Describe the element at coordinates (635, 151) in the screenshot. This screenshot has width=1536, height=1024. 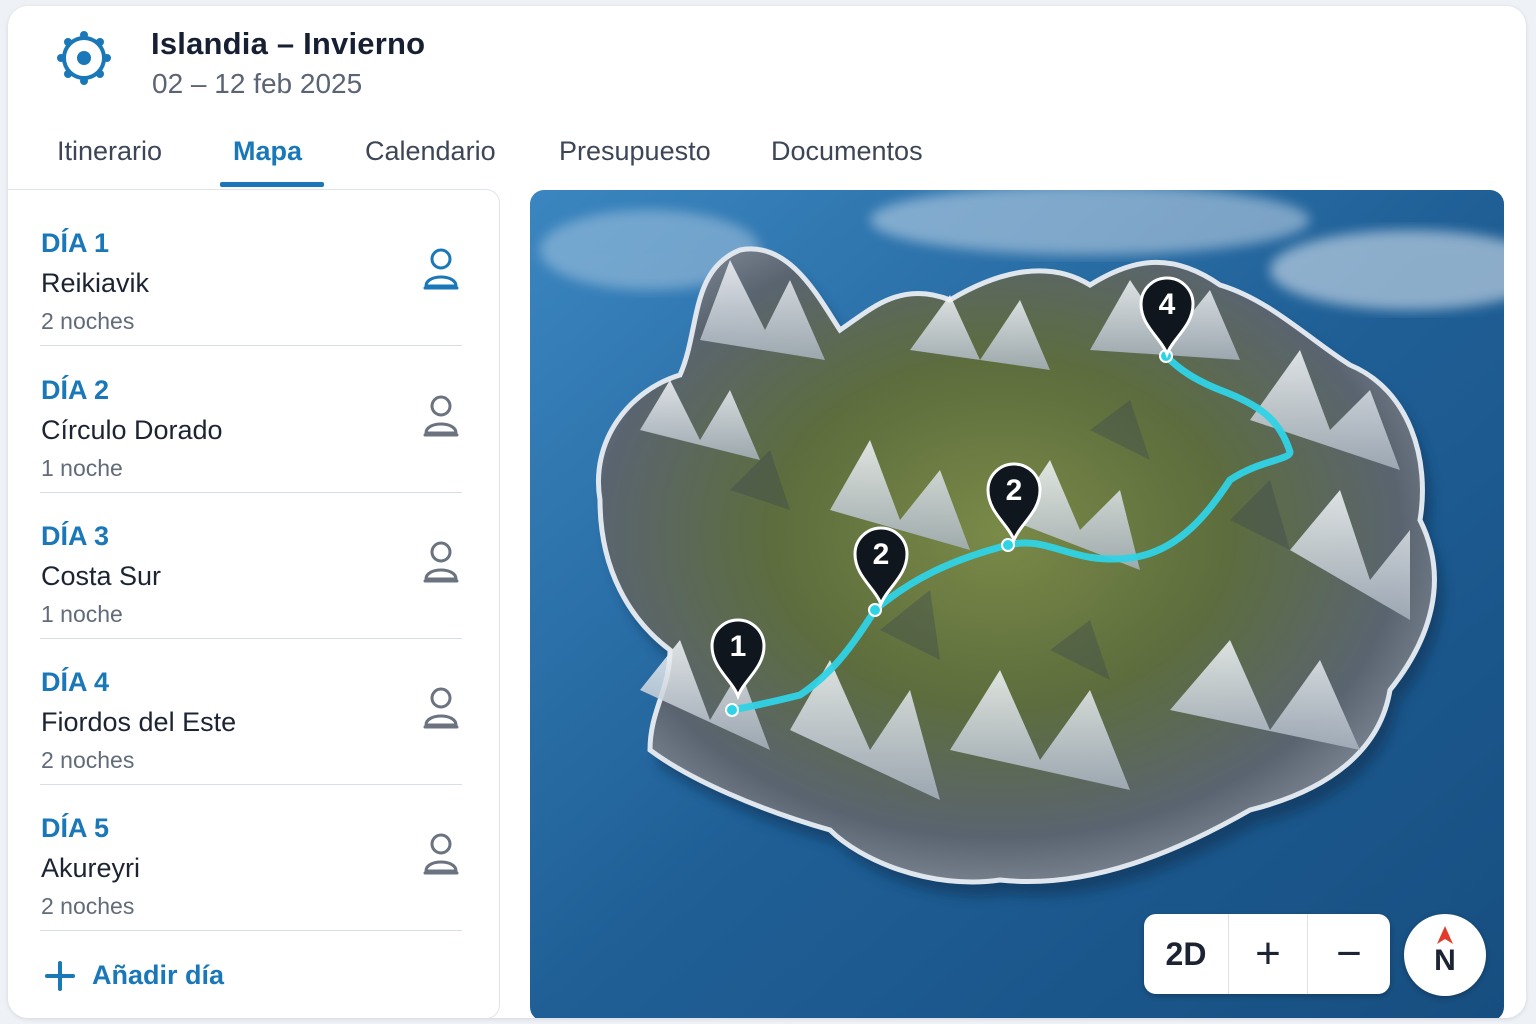
I see `tab-presupuesto: Presupuesto` at that location.